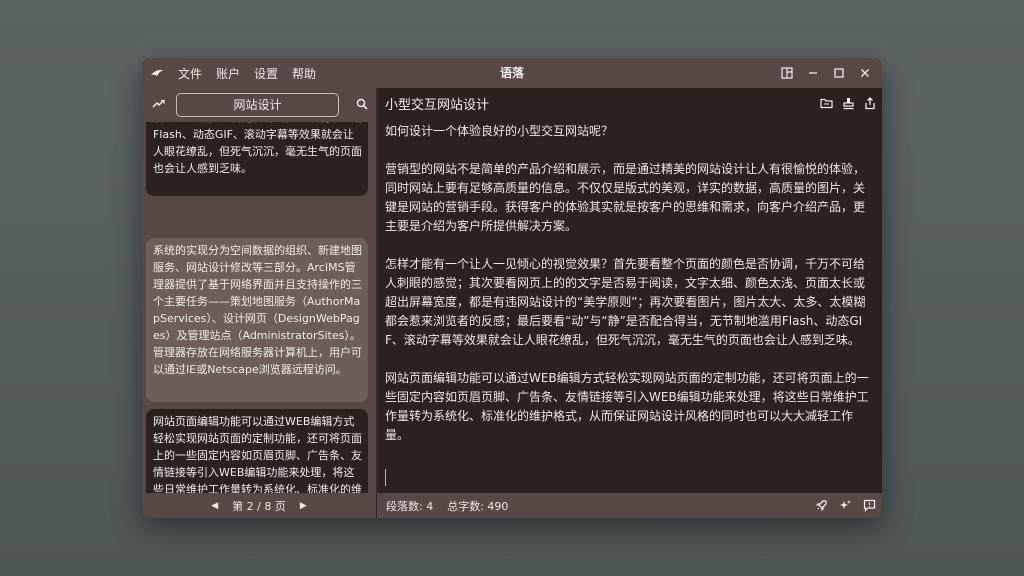 The image size is (1024, 576). I want to click on menu-file: 文件, so click(190, 73).